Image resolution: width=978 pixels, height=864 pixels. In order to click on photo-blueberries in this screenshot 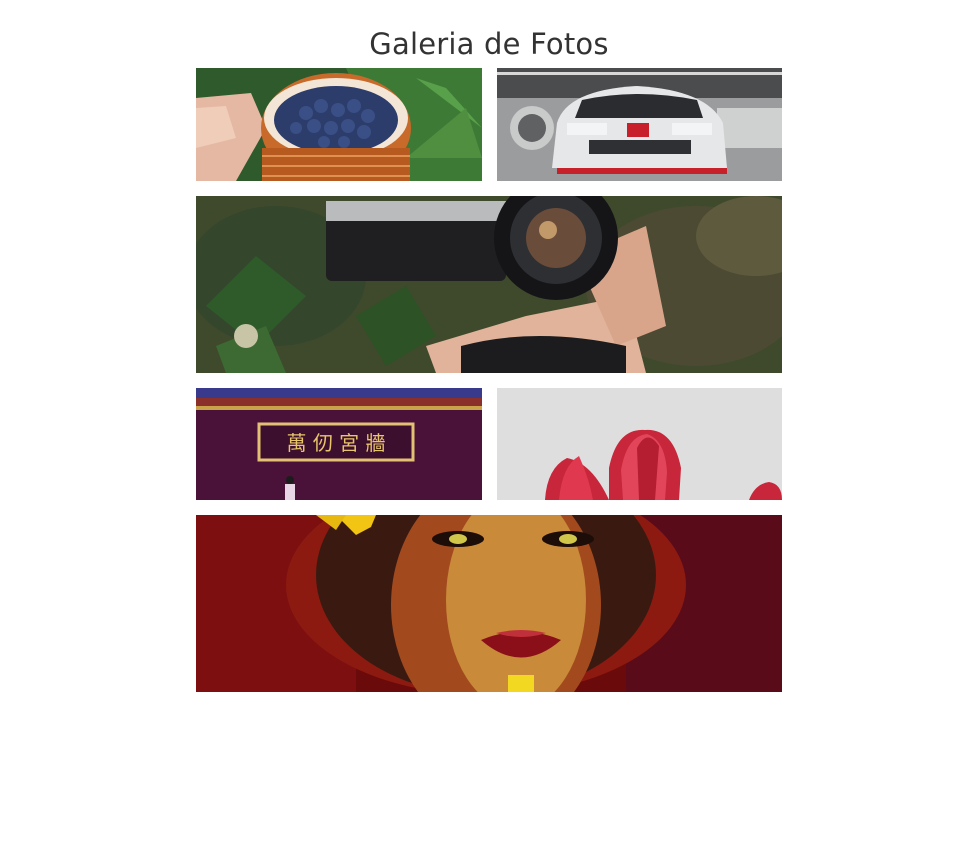, I will do `click(339, 124)`.